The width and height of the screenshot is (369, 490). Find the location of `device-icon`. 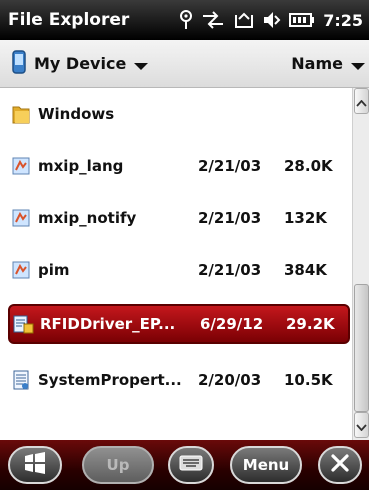

device-icon is located at coordinates (19, 63).